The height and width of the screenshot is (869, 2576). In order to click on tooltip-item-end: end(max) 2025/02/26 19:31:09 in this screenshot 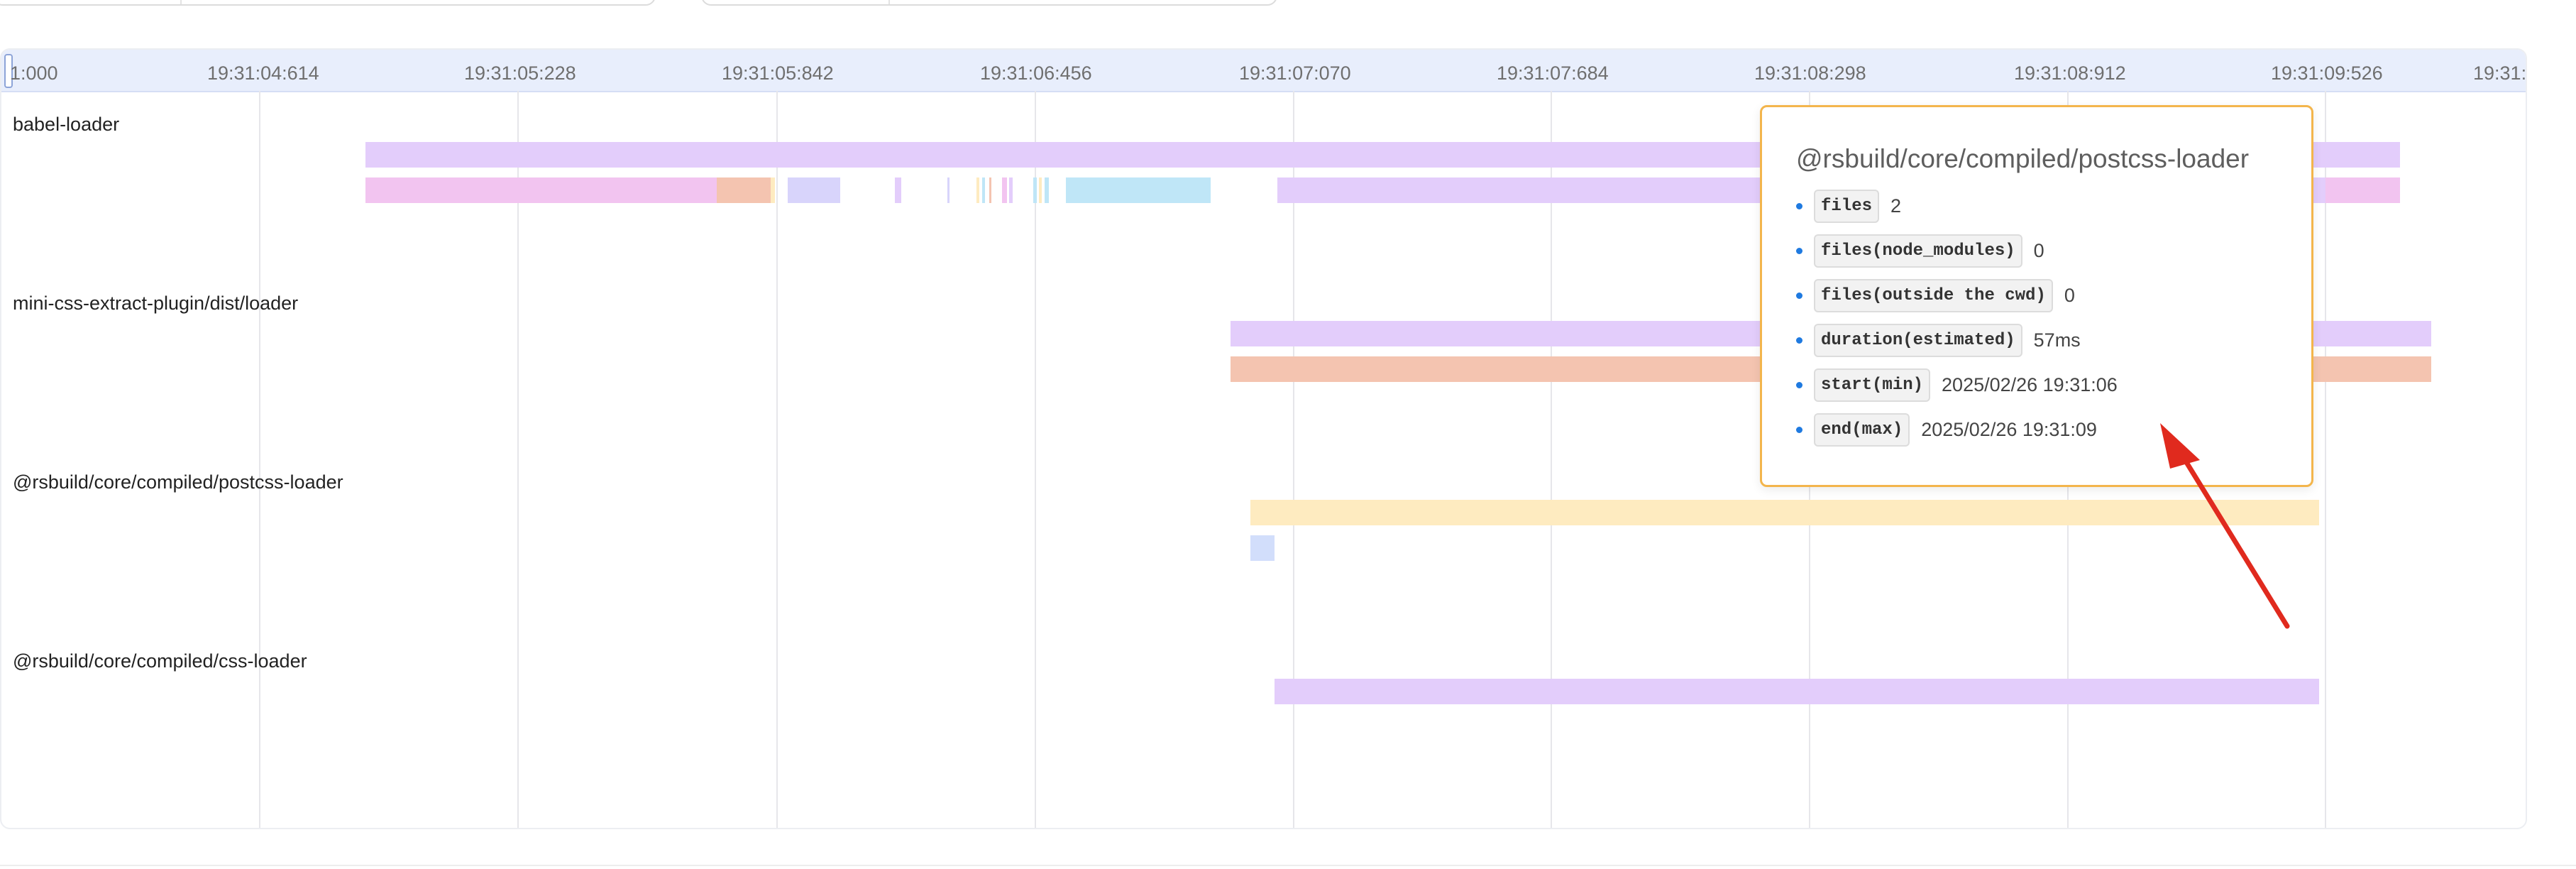, I will do `click(1946, 430)`.